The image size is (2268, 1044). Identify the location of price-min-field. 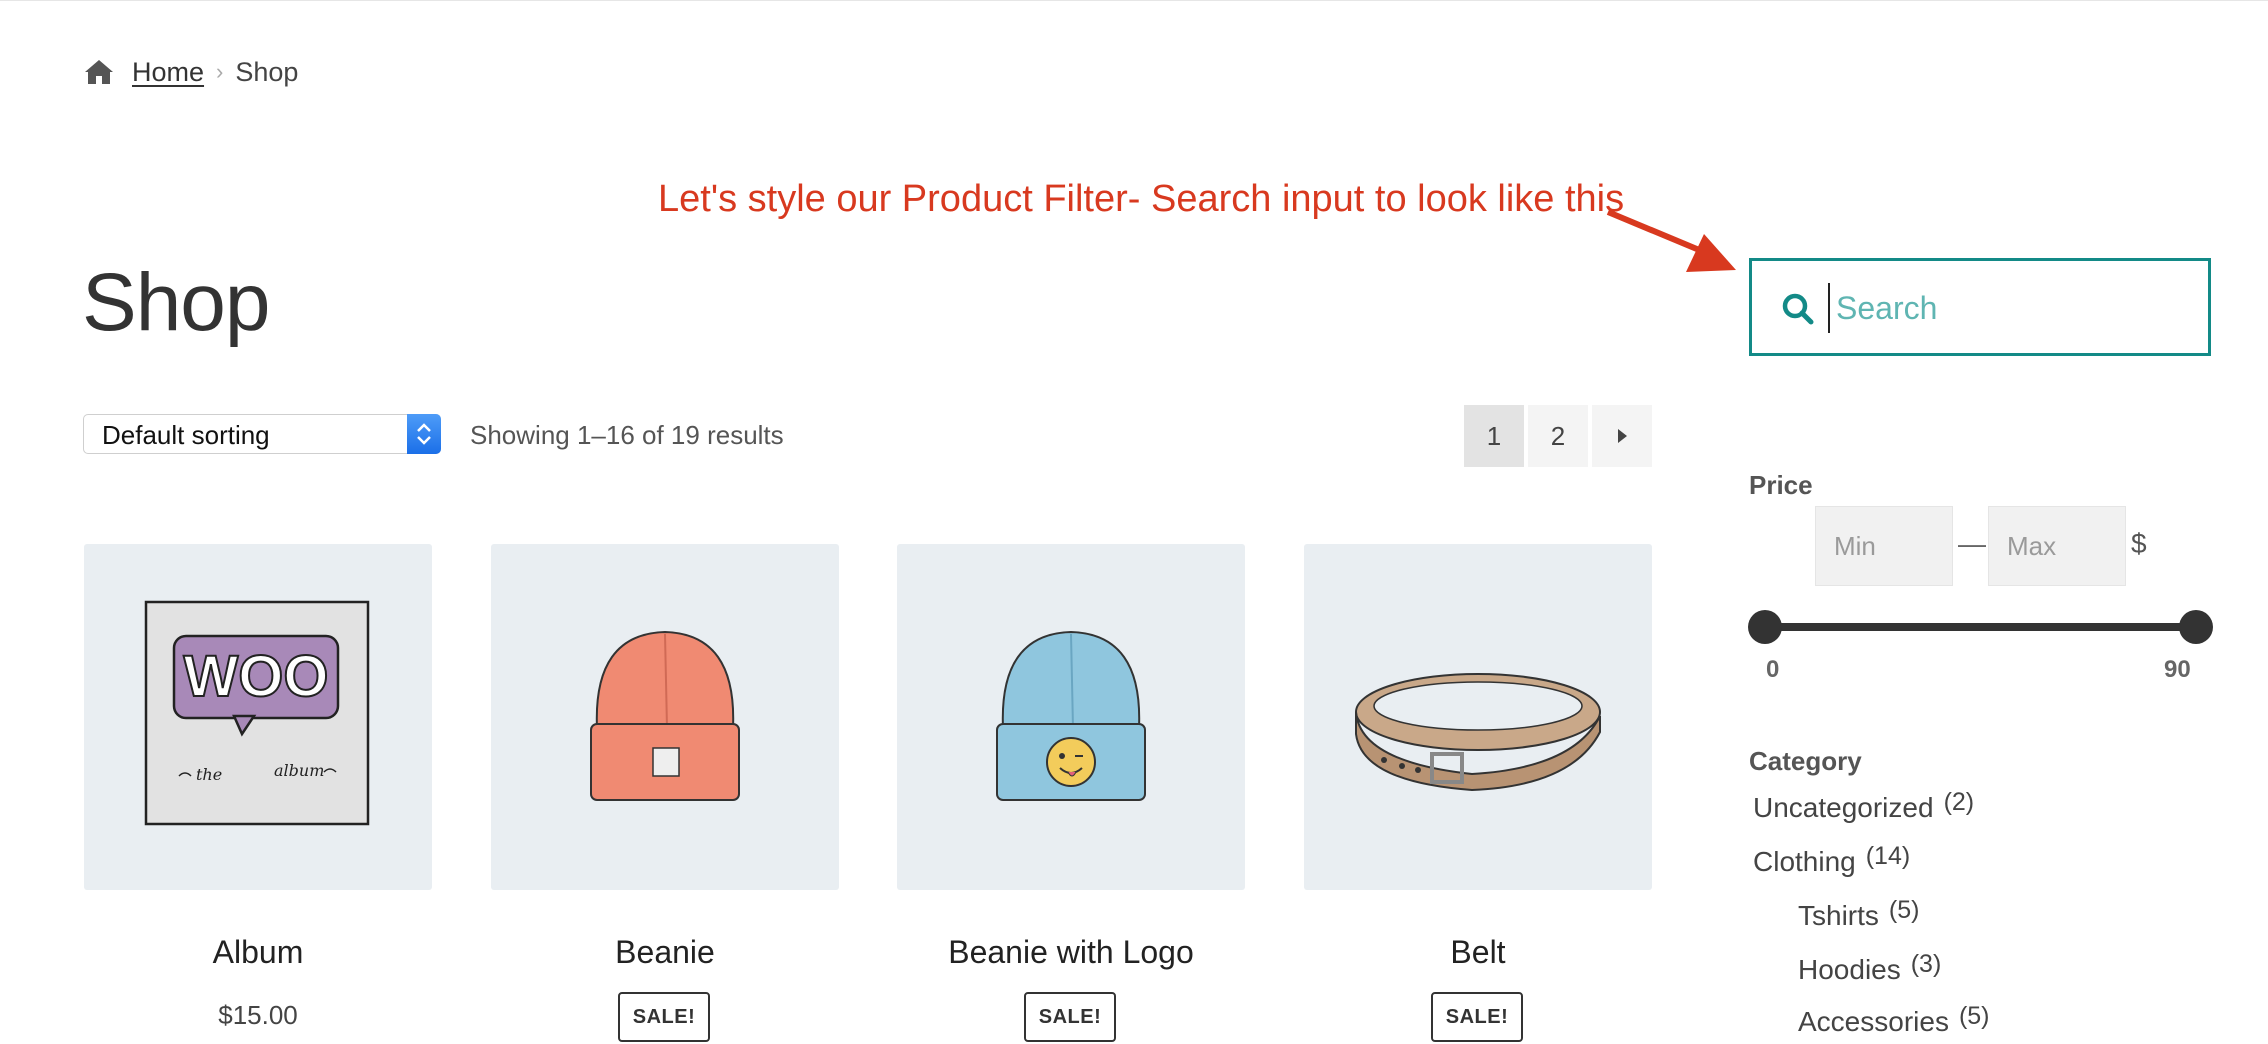
(1884, 546).